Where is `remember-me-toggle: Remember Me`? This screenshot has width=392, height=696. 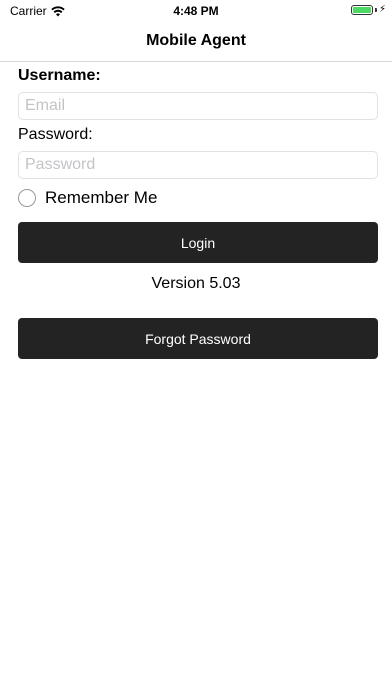 remember-me-toggle: Remember Me is located at coordinates (87, 198).